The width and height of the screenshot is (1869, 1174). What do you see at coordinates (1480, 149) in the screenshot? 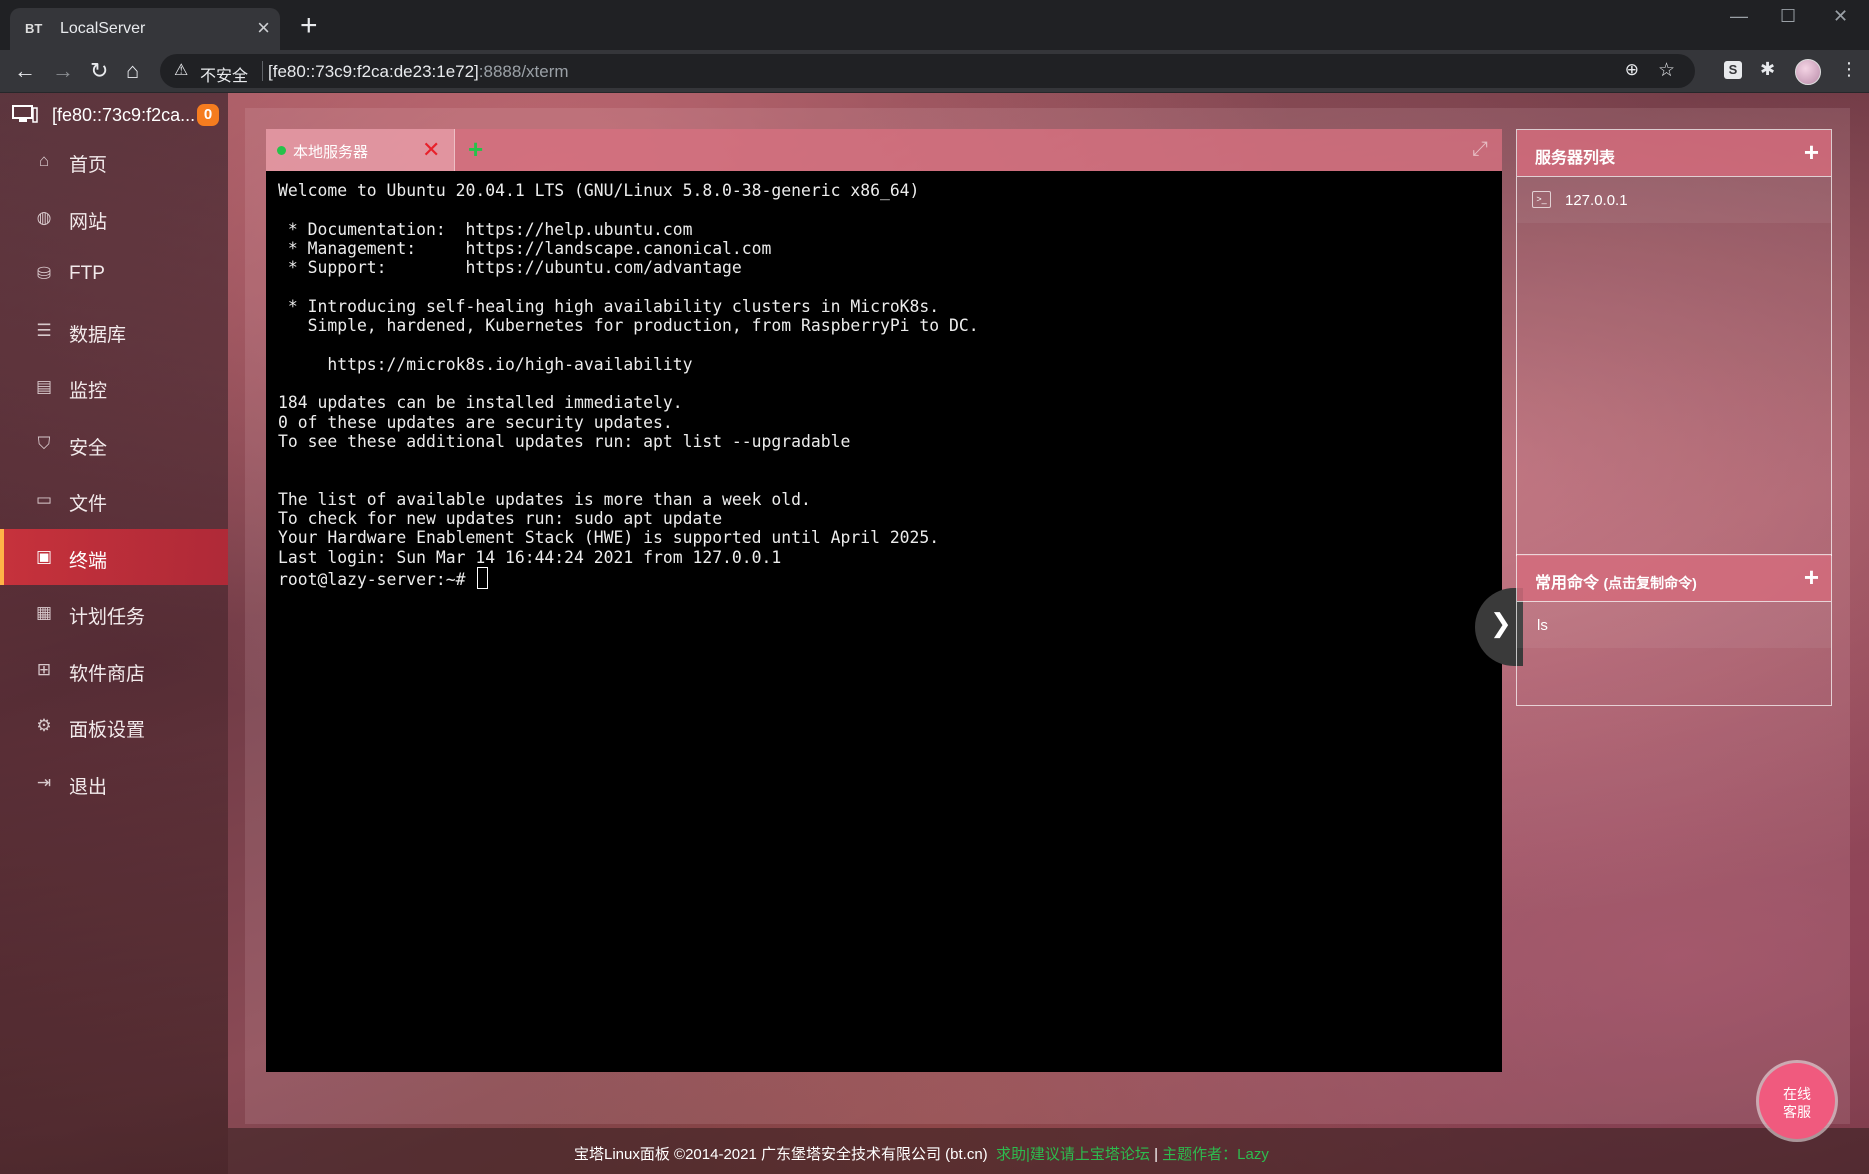
I see `fullscreen-icon: ⤢` at bounding box center [1480, 149].